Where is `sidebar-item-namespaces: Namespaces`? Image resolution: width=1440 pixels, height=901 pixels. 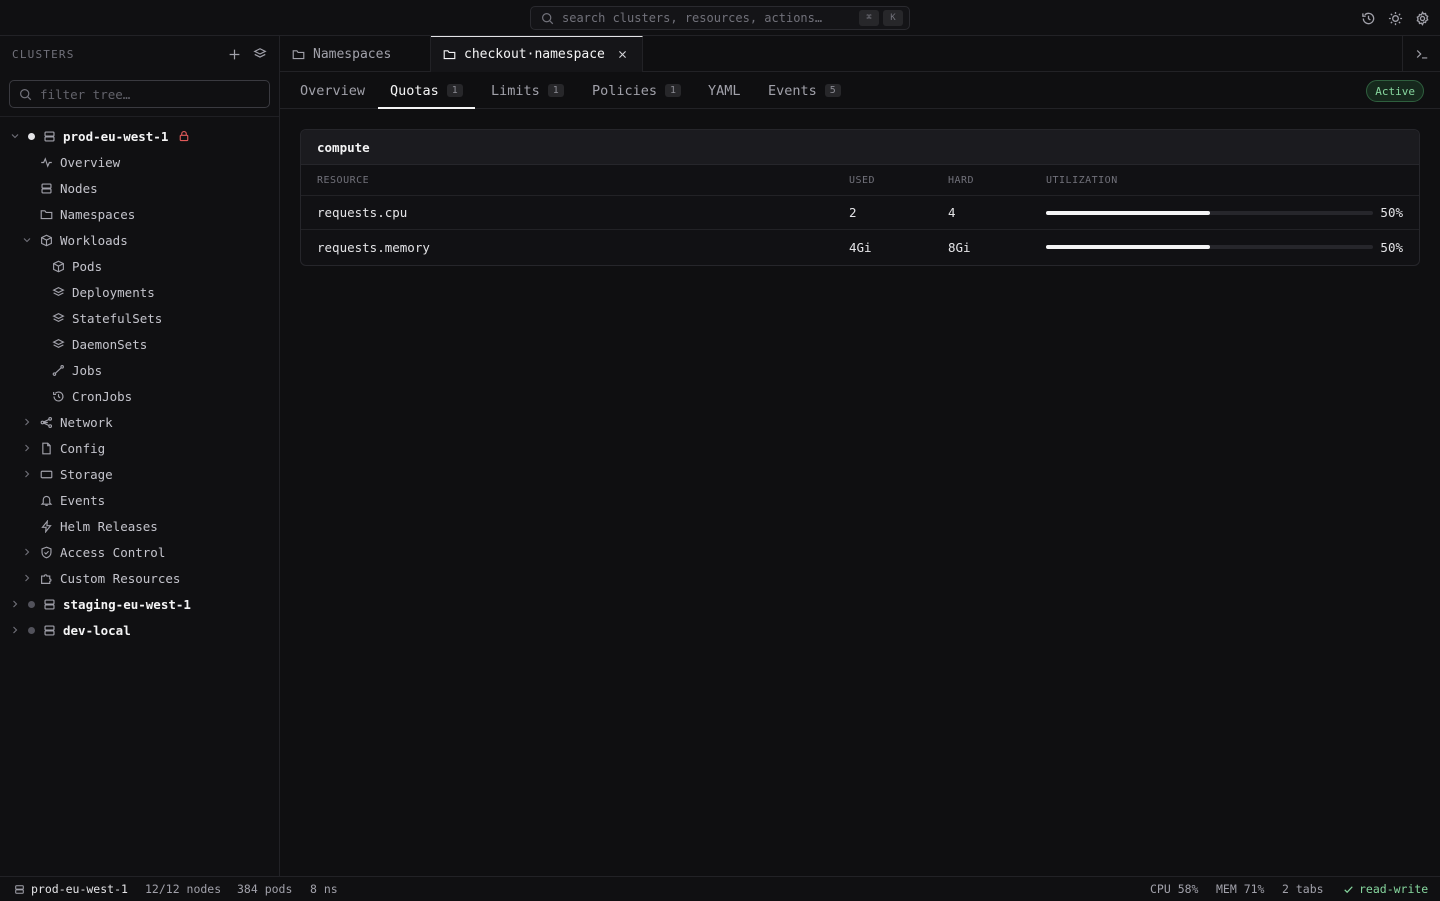 sidebar-item-namespaces: Namespaces is located at coordinates (139, 214).